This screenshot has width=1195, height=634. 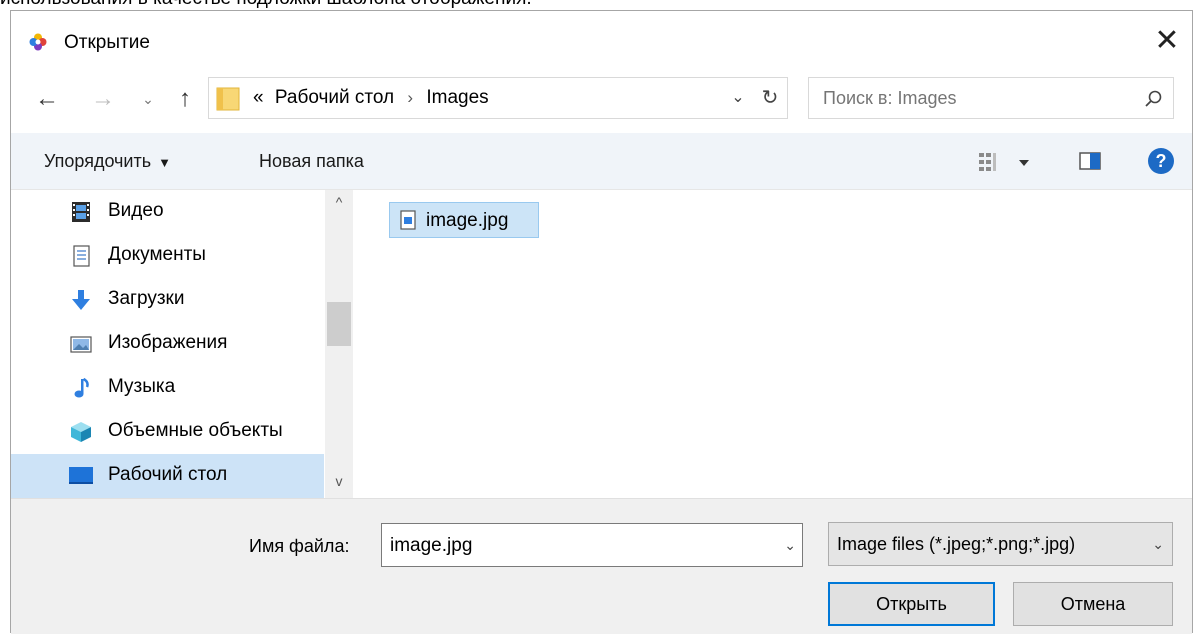 I want to click on sidebar-item-documents: Документы, so click(x=167, y=256).